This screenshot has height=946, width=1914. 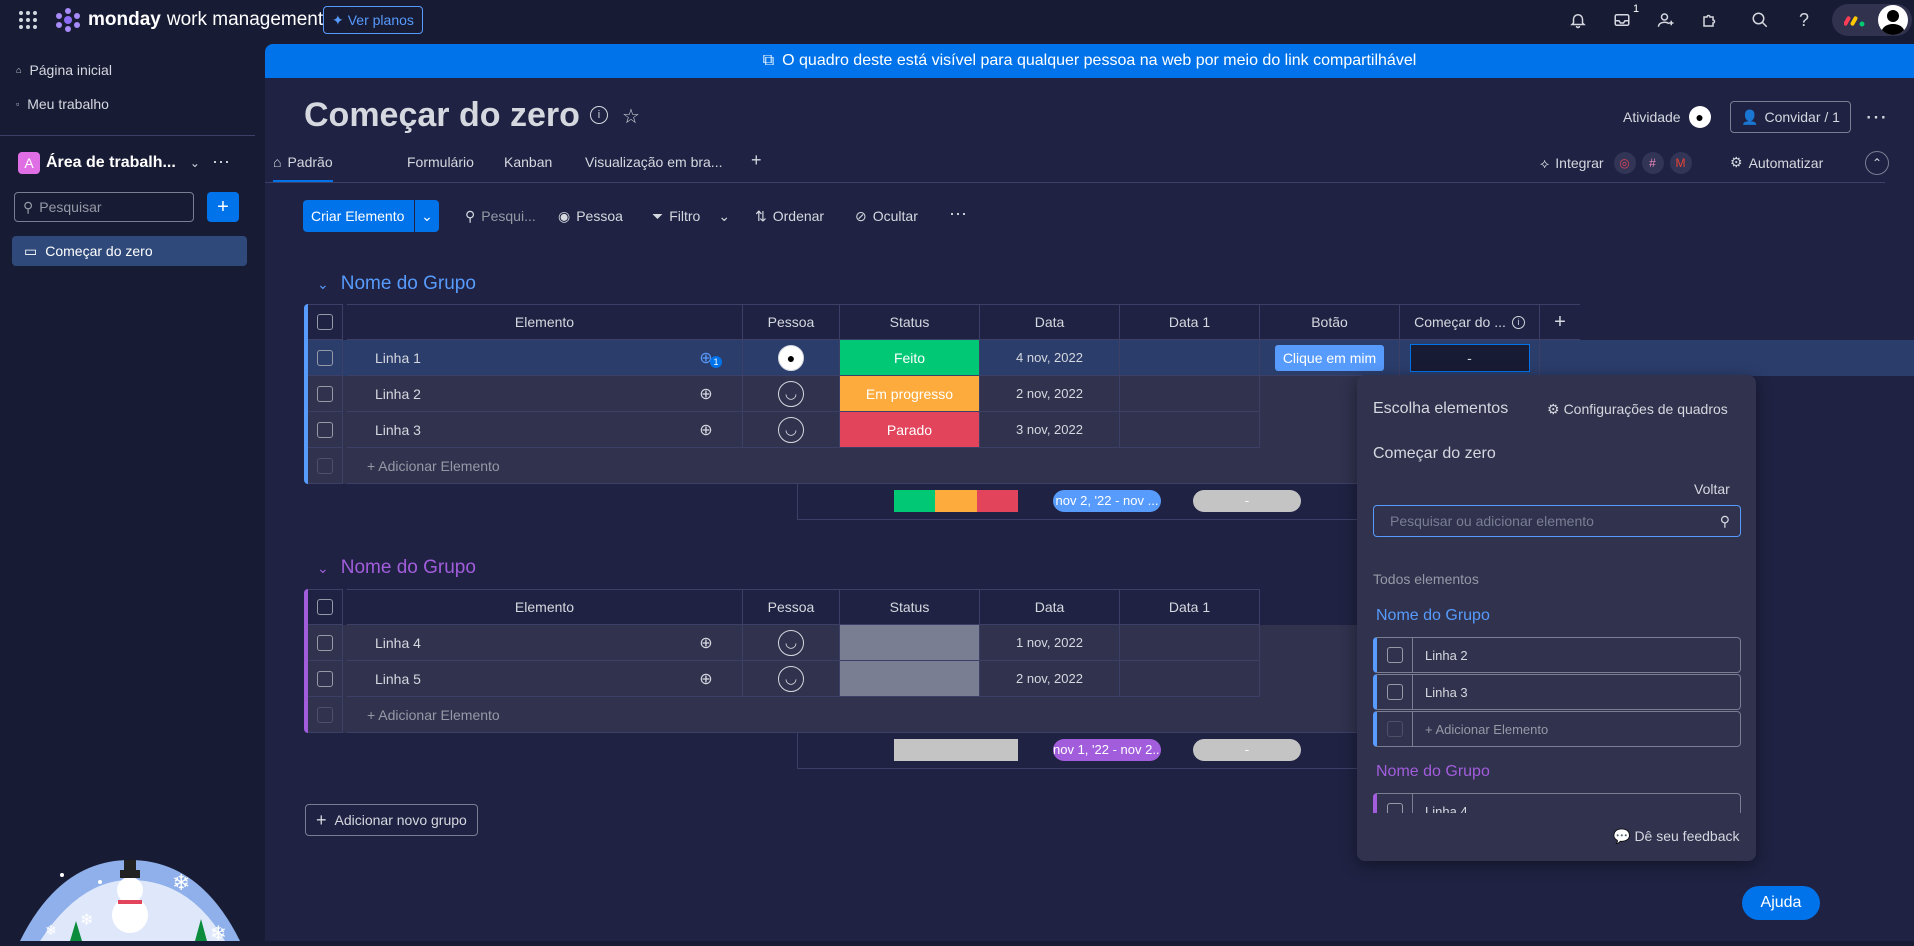 I want to click on date-cell: 1 nov, 2022, so click(x=1050, y=643).